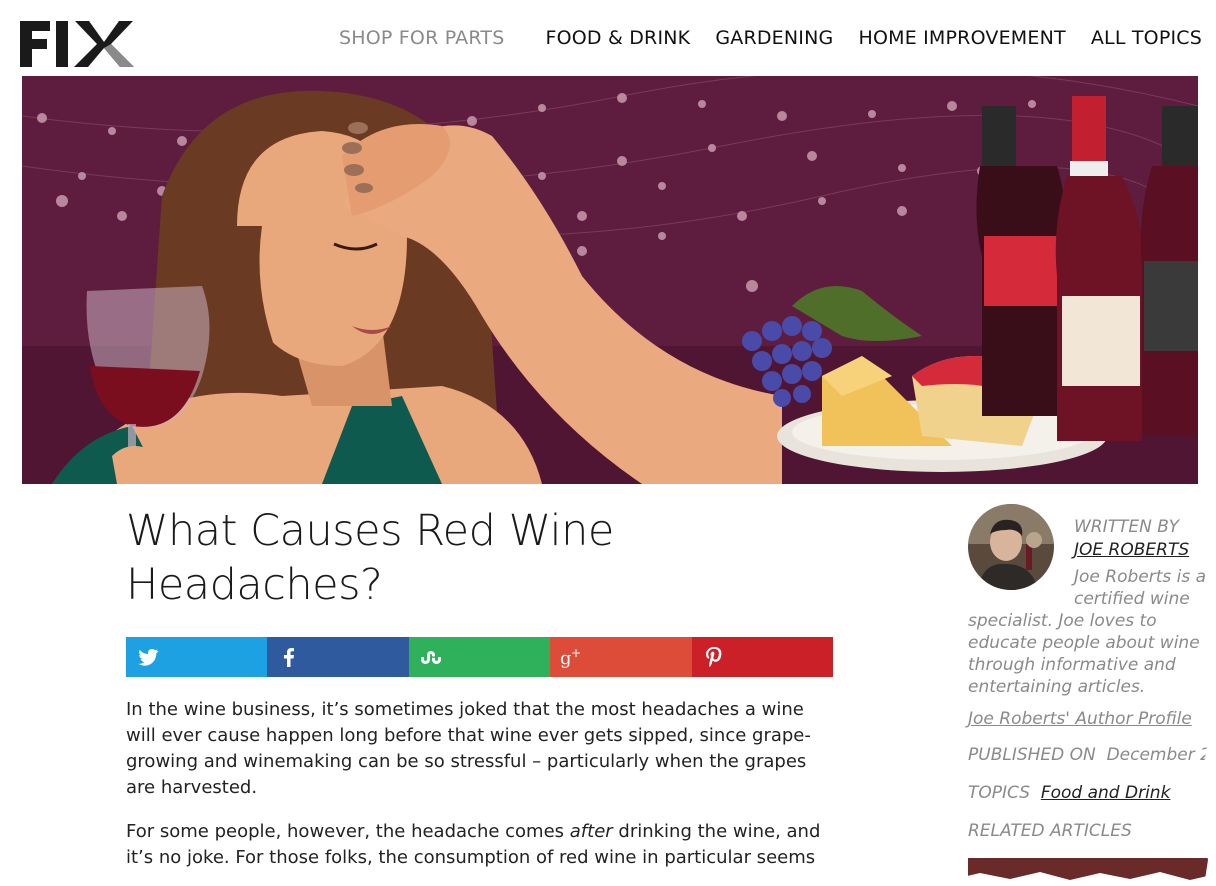 This screenshot has width=1216, height=886. What do you see at coordinates (774, 38) in the screenshot?
I see `nav-gardening: GARDENING` at bounding box center [774, 38].